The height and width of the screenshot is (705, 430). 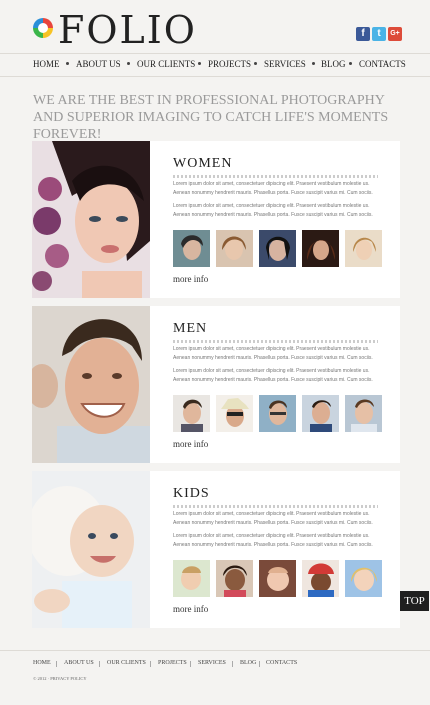 What do you see at coordinates (215, 650) in the screenshot?
I see `footer-rule` at bounding box center [215, 650].